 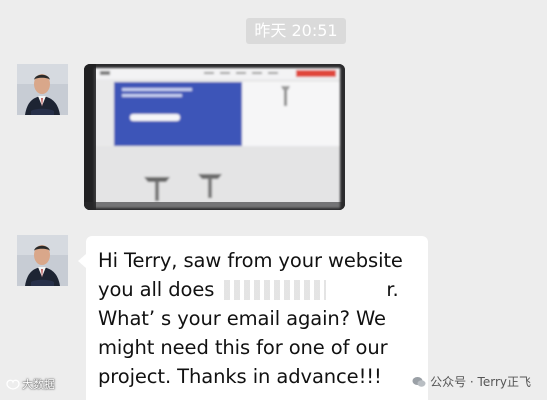 I want to click on message-line: Hi Terry, saw from your website, so click(x=250, y=260).